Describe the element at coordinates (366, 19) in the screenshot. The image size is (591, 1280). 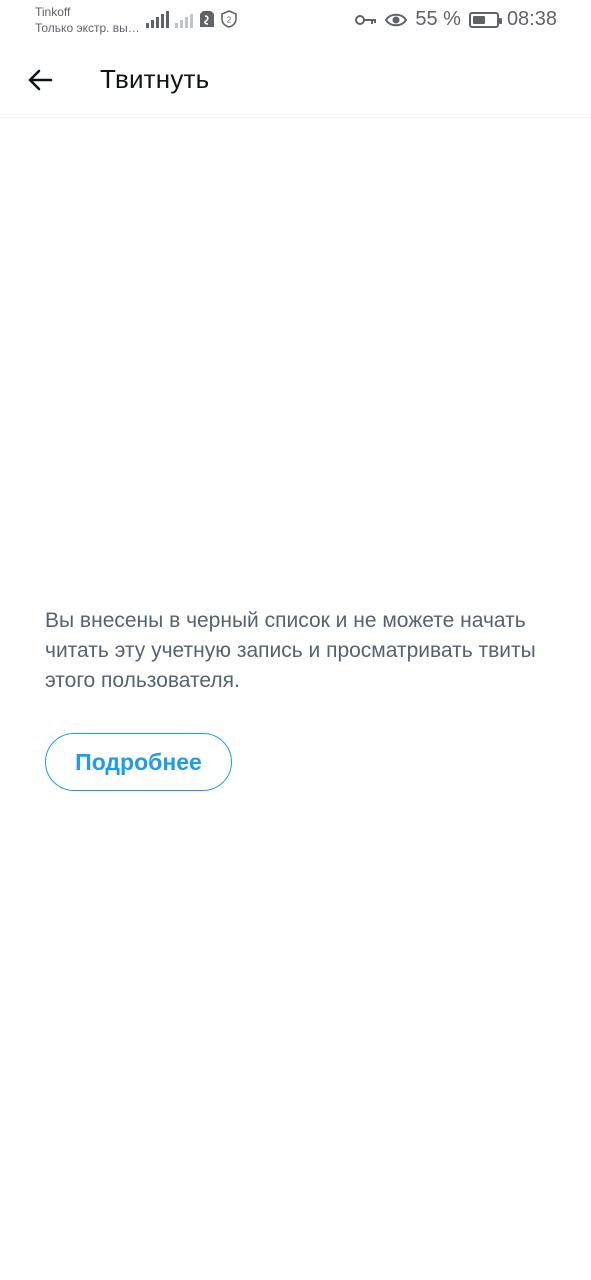
I see `key-icon` at that location.